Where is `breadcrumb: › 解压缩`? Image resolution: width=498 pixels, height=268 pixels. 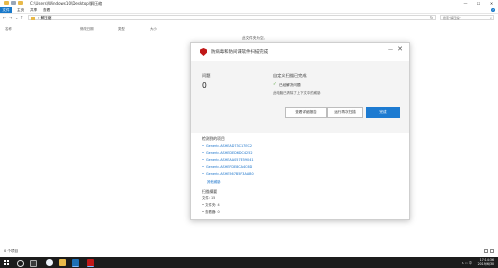 breadcrumb: › 解压缩 is located at coordinates (44, 18).